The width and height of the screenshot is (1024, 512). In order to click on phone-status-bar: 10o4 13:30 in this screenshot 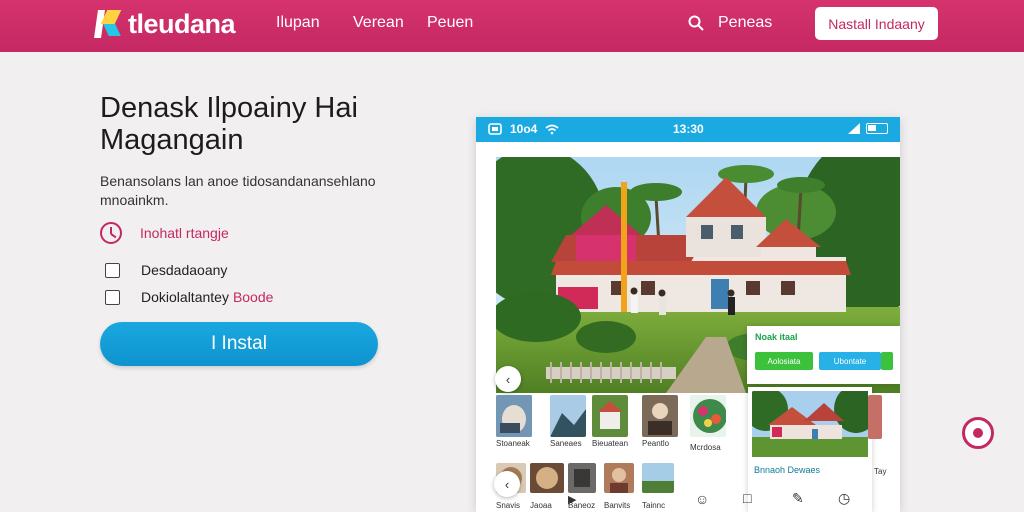, I will do `click(688, 129)`.